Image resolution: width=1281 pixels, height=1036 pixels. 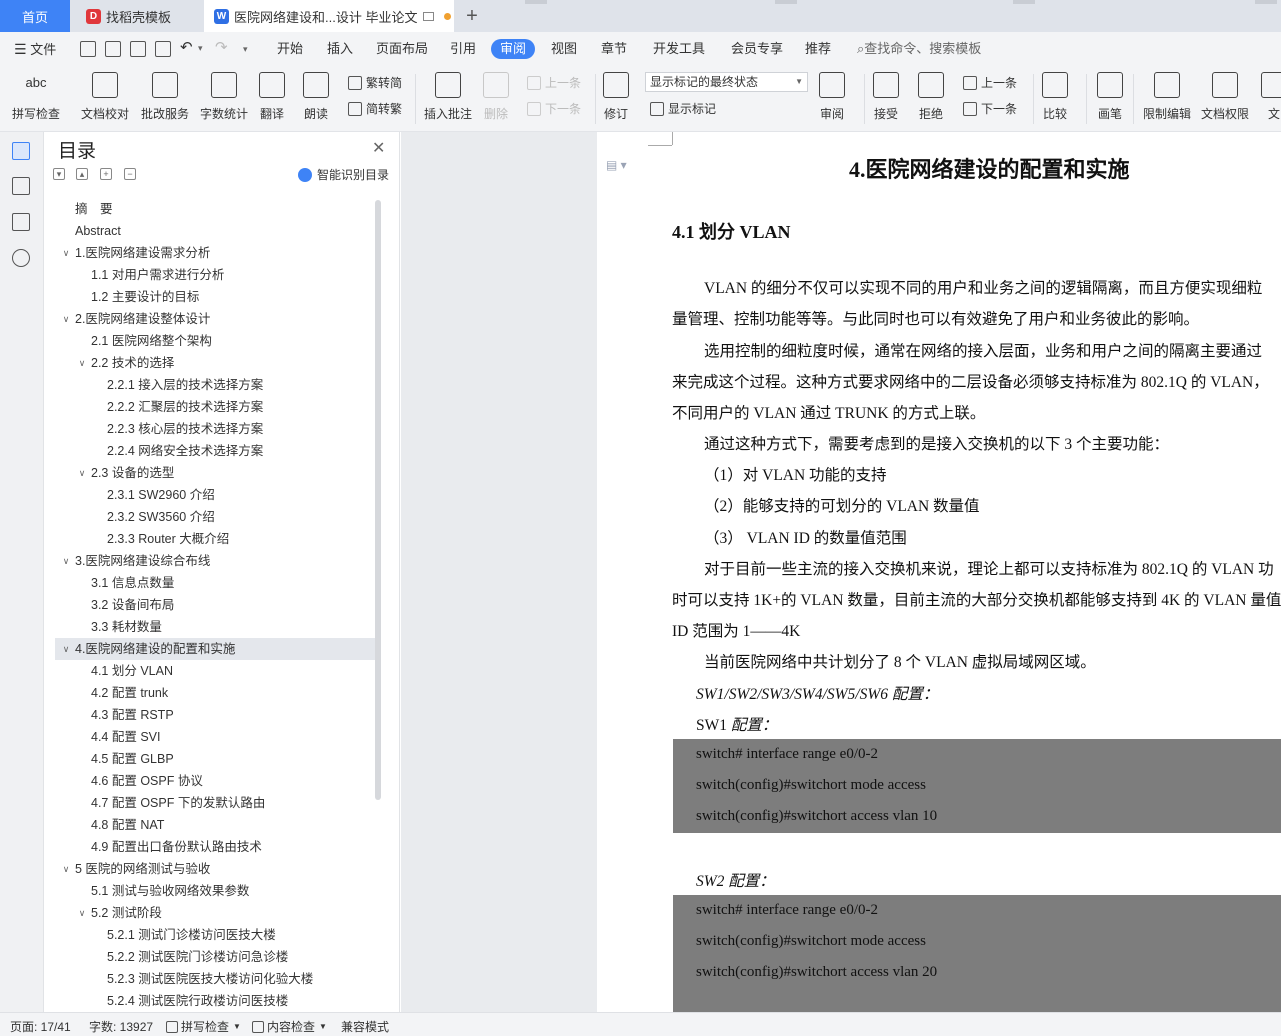 What do you see at coordinates (215, 451) in the screenshot?
I see `toc-item: 2.2.4 网络安全技术选择方案` at bounding box center [215, 451].